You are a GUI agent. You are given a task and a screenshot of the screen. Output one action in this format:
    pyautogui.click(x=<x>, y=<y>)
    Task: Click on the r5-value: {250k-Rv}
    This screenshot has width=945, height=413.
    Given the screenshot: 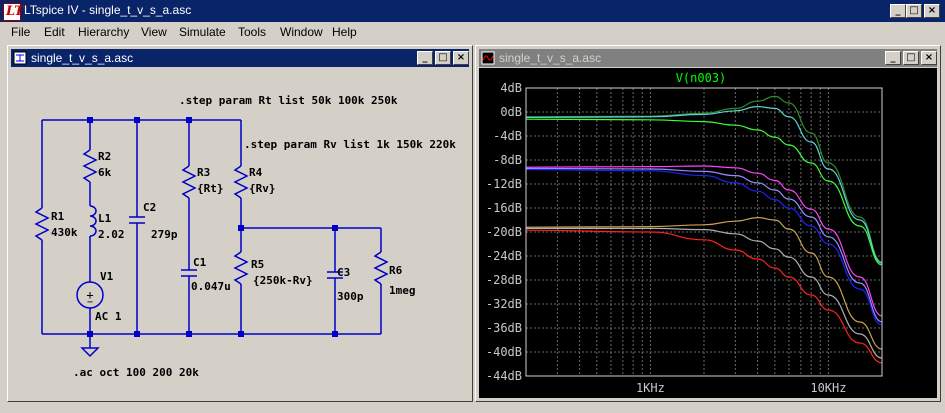 What is the action you would take?
    pyautogui.click(x=283, y=280)
    